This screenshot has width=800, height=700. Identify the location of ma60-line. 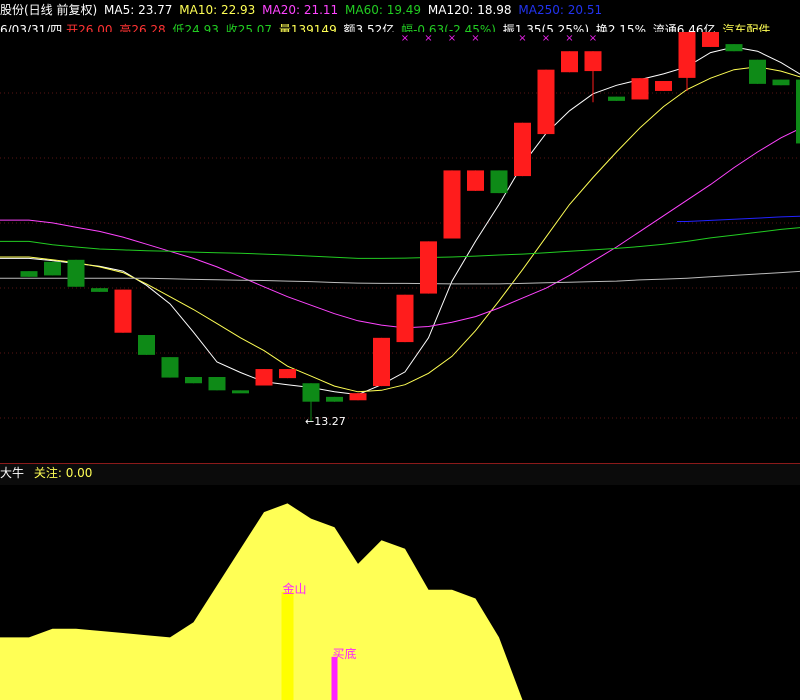
(400, 242).